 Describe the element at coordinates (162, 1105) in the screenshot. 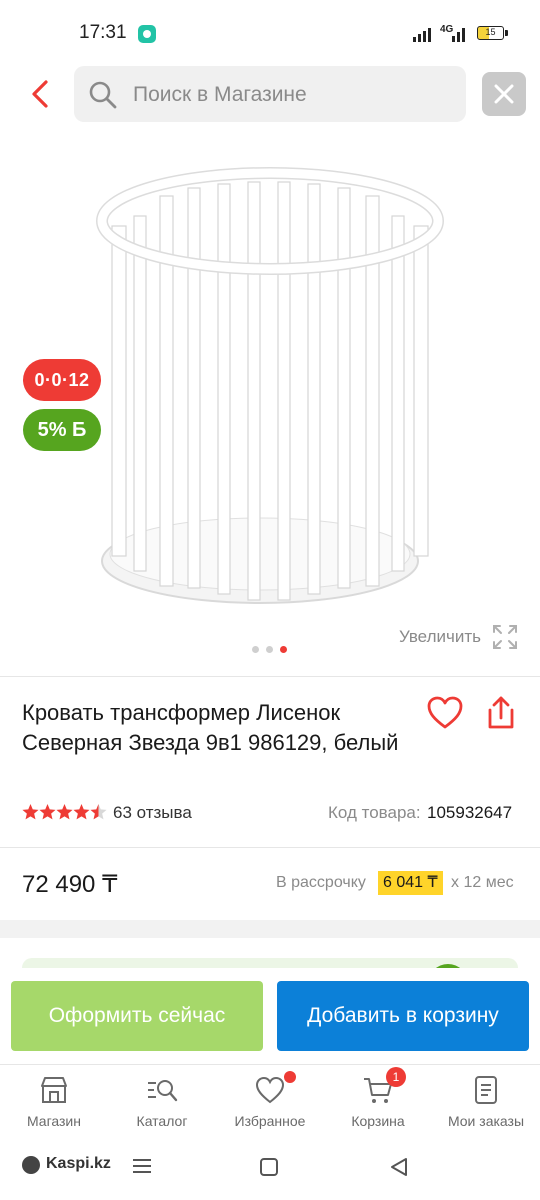

I see `tab-catalog: Каталог` at that location.